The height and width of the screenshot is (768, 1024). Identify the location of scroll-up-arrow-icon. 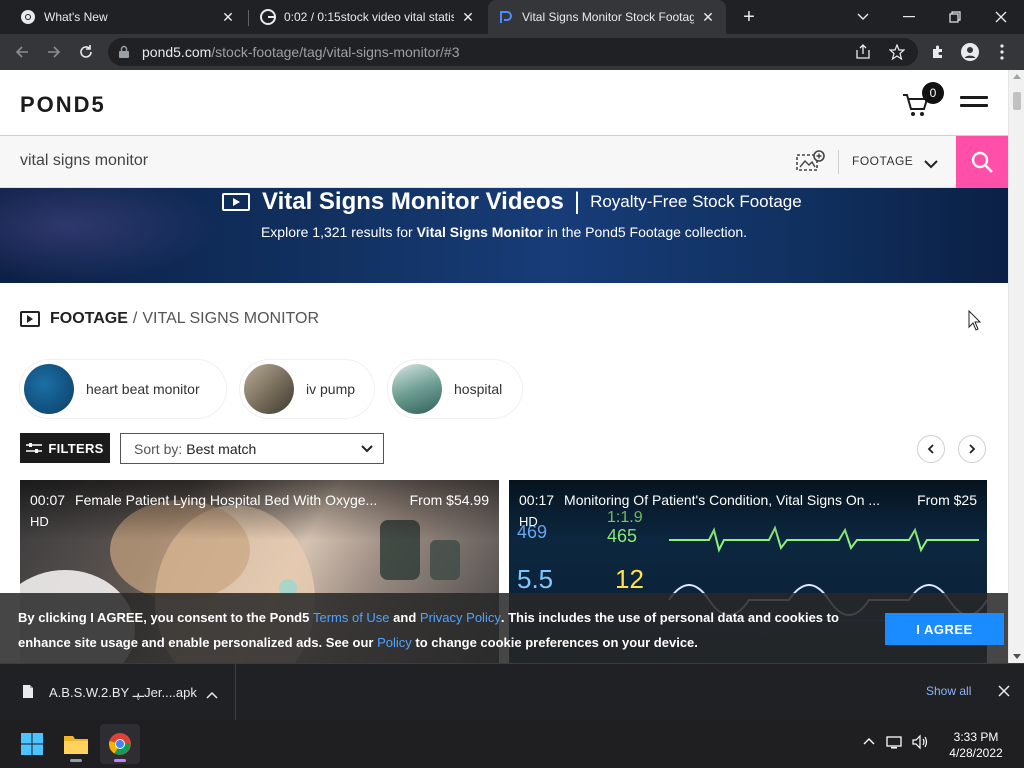
(1017, 76).